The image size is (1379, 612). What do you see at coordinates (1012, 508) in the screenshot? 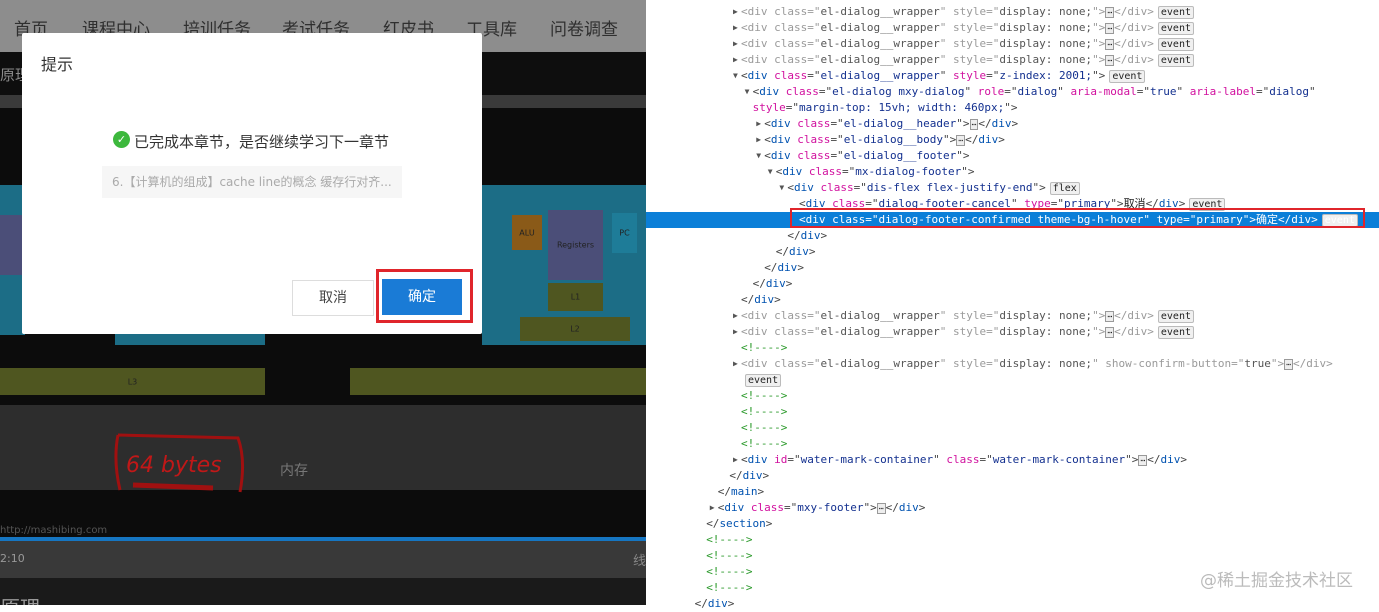
I see `dom-node-line: ▶ <div class="mxy-footer"> ⋯ </div>` at bounding box center [1012, 508].